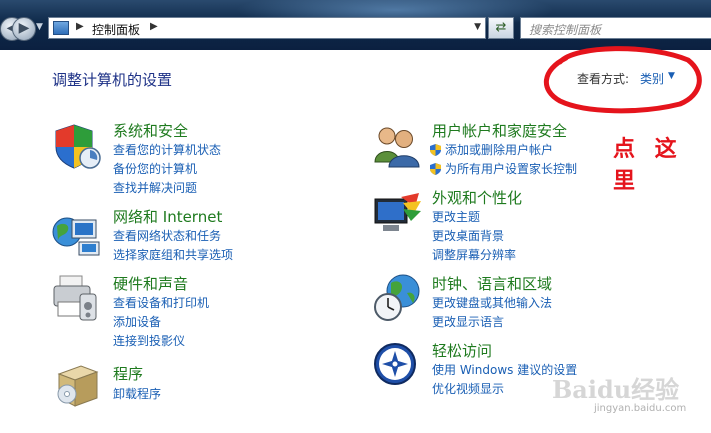 This screenshot has height=433, width=711. Describe the element at coordinates (499, 150) in the screenshot. I see `link-label: 添加或删除用户帐户` at that location.